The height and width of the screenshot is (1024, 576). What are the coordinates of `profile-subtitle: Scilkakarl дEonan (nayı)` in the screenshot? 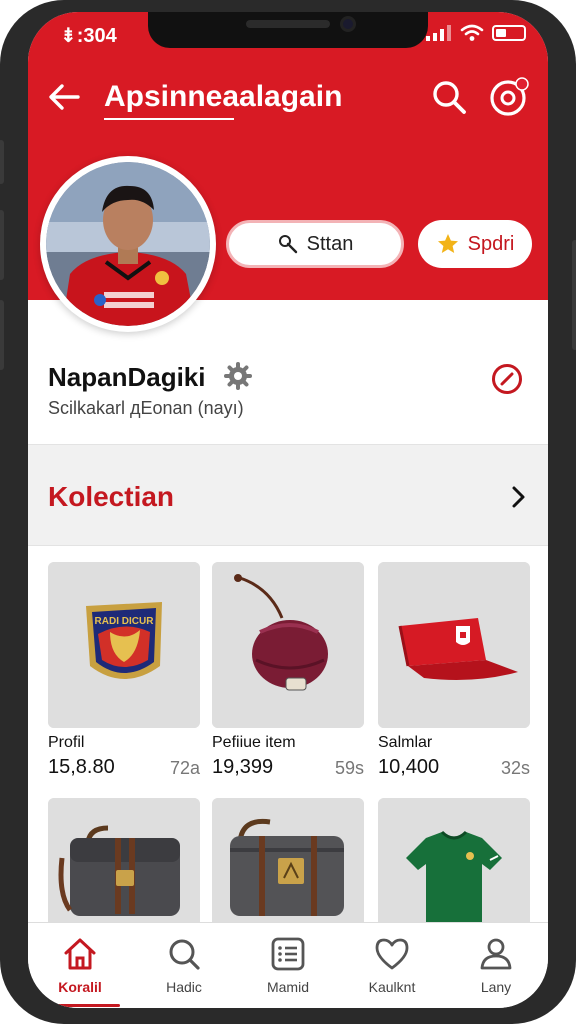 It's located at (146, 408).